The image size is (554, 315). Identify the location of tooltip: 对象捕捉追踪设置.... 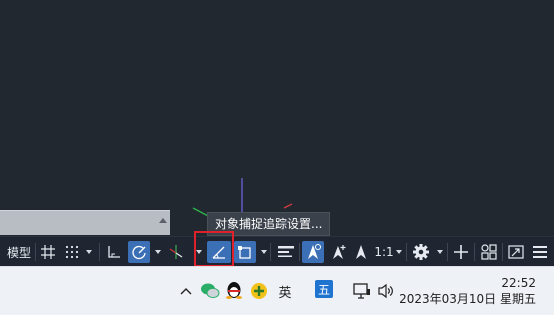
(269, 224).